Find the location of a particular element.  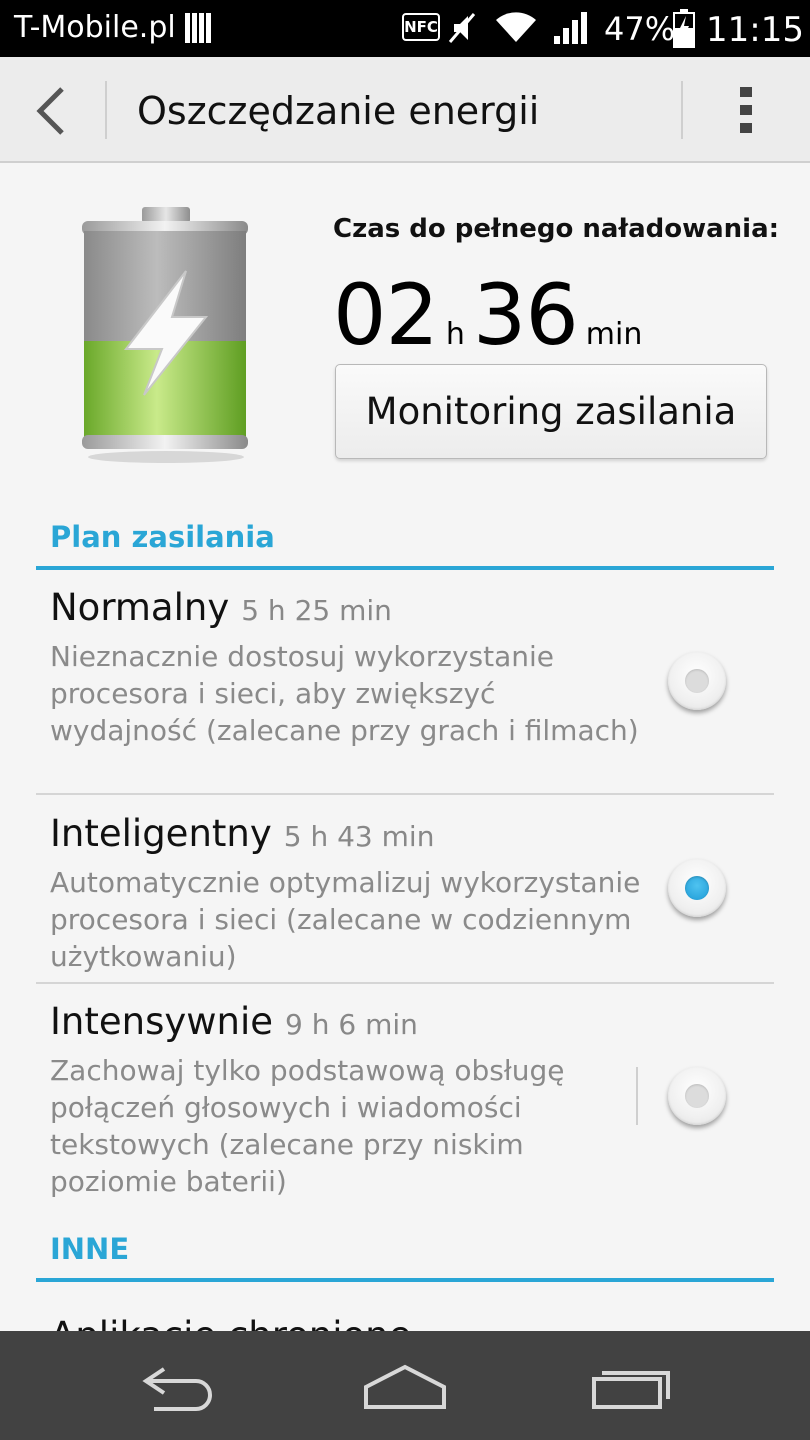

home-icon is located at coordinates (405, 1387).